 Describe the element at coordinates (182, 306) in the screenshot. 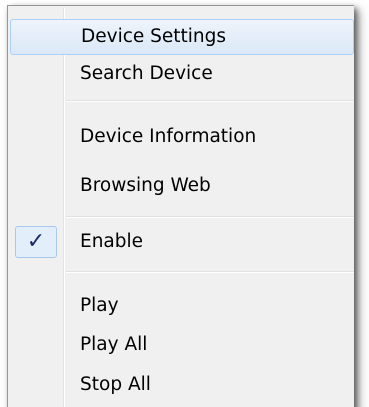

I see `menu-item-play: Play` at that location.